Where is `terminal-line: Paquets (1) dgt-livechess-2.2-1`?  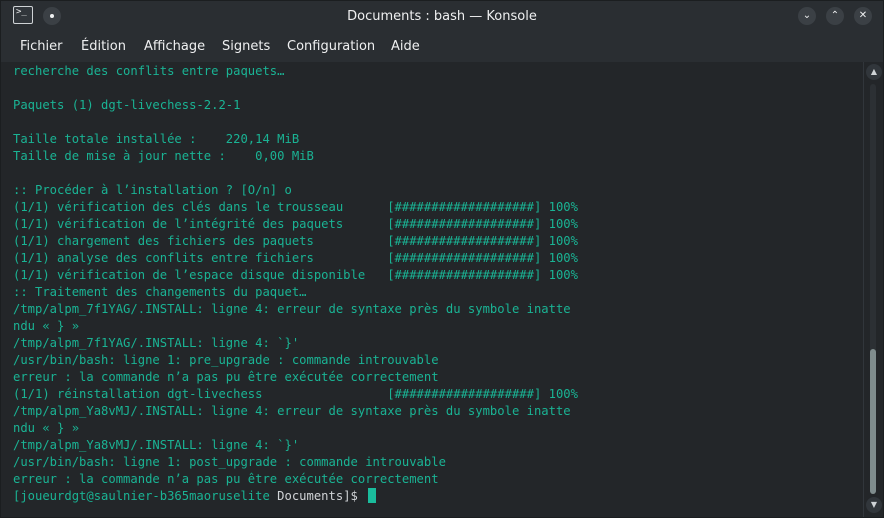 terminal-line: Paquets (1) dgt-livechess-2.2-1 is located at coordinates (127, 105).